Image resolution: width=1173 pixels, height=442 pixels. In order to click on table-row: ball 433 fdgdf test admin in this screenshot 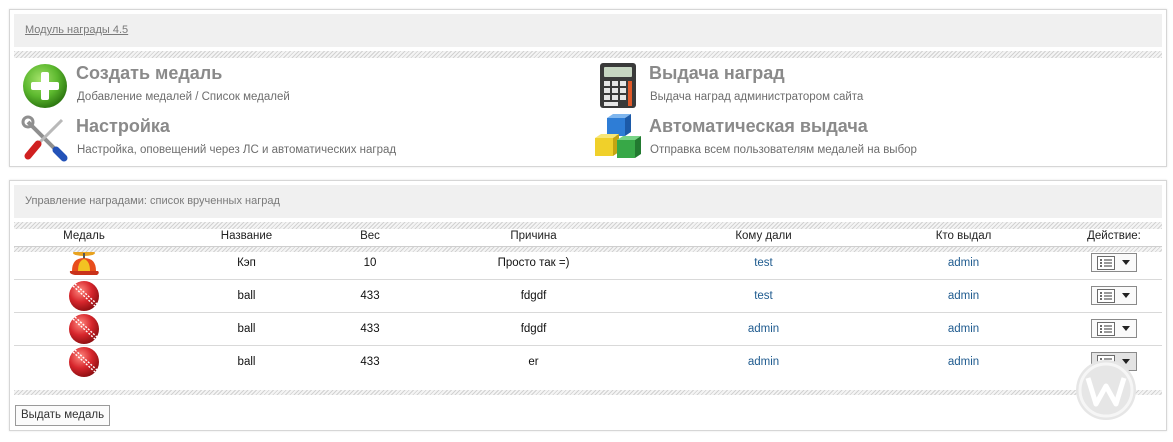, I will do `click(588, 295)`.